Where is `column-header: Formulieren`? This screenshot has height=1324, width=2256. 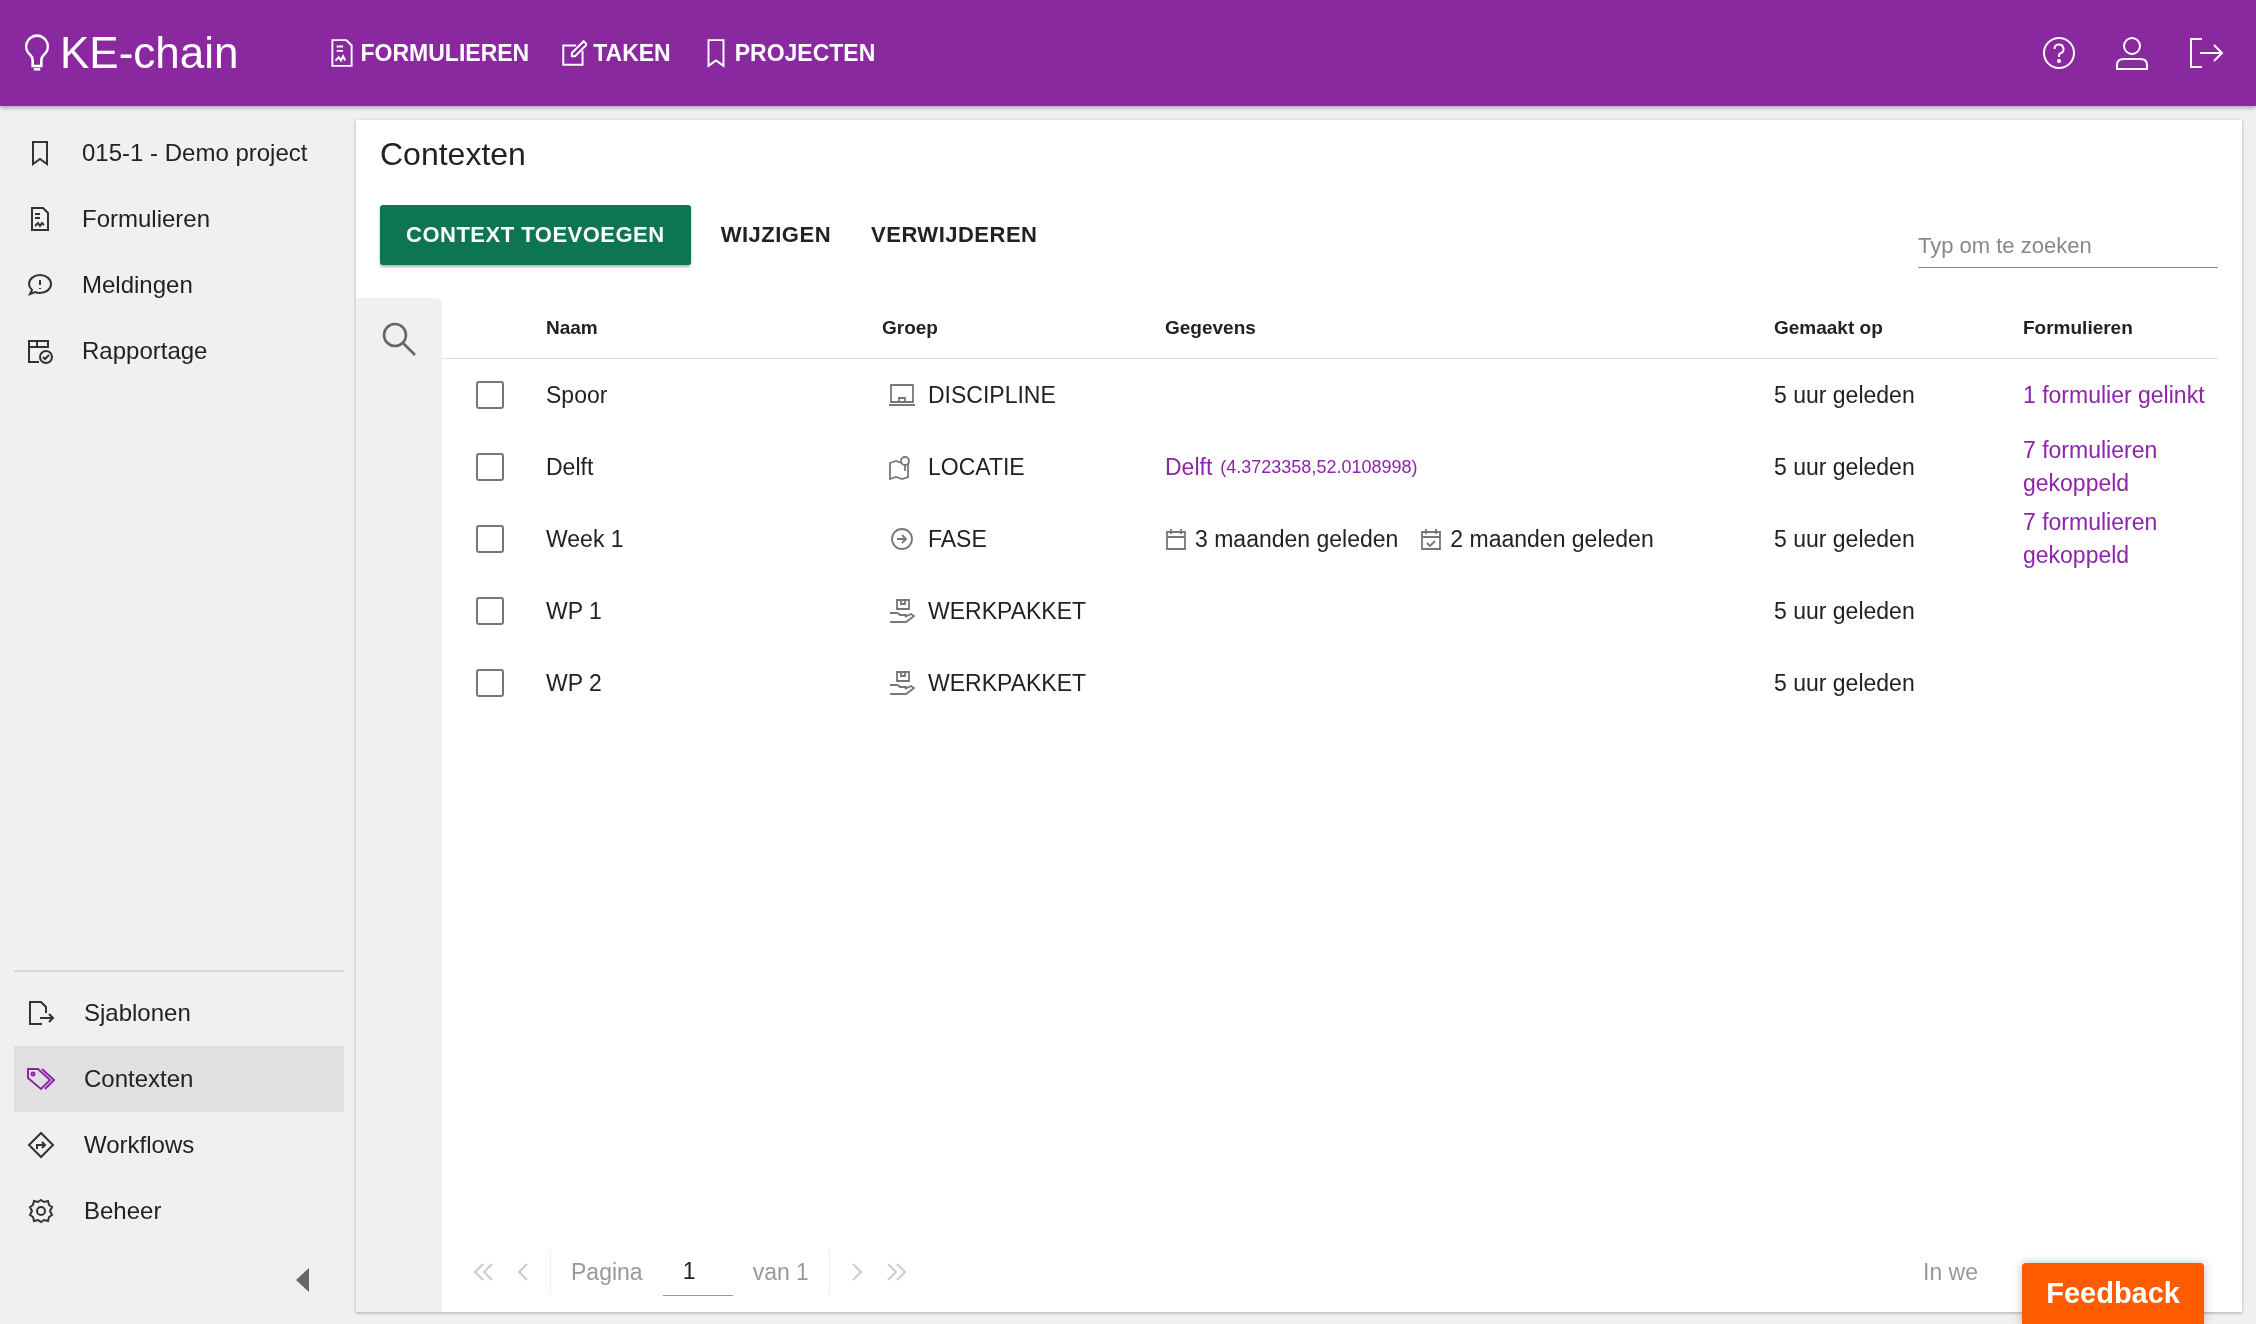 column-header: Formulieren is located at coordinates (2120, 328).